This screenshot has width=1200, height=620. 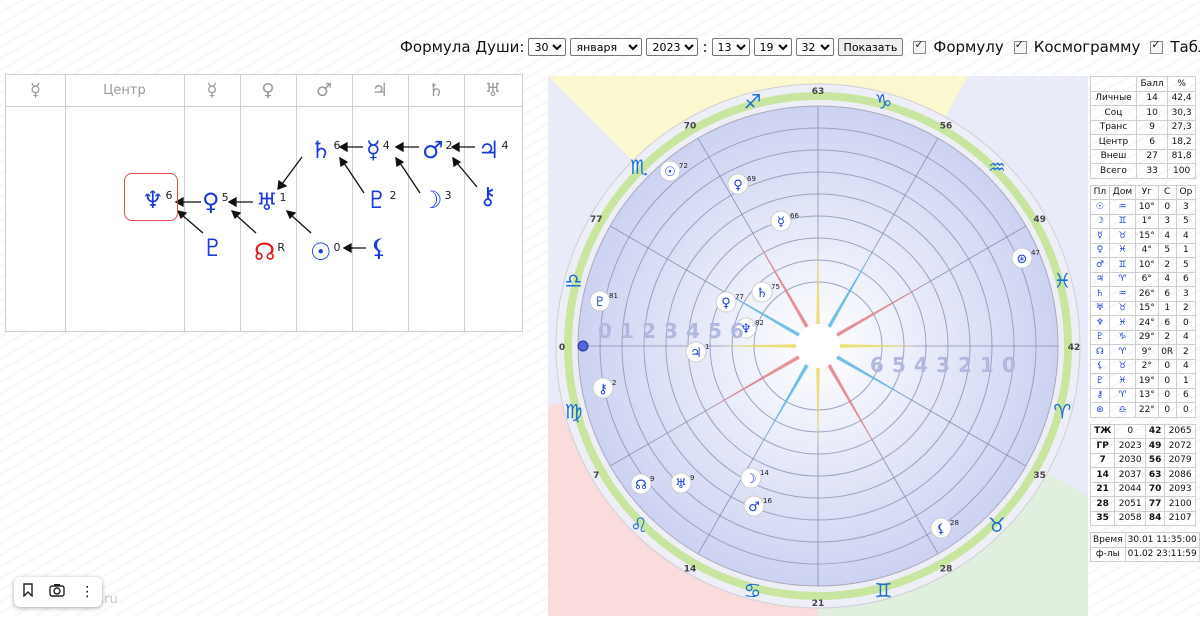 I want to click on score-head-cell: Балл, so click(x=1152, y=84).